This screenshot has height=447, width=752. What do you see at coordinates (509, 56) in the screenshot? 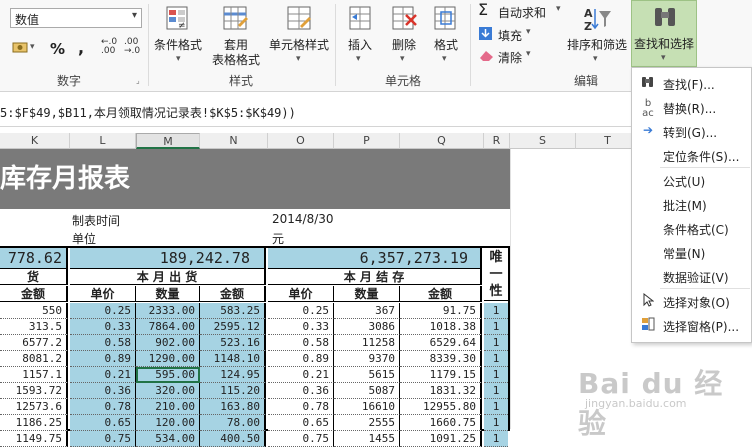
I see `clear-button: 清除 ▾` at bounding box center [509, 56].